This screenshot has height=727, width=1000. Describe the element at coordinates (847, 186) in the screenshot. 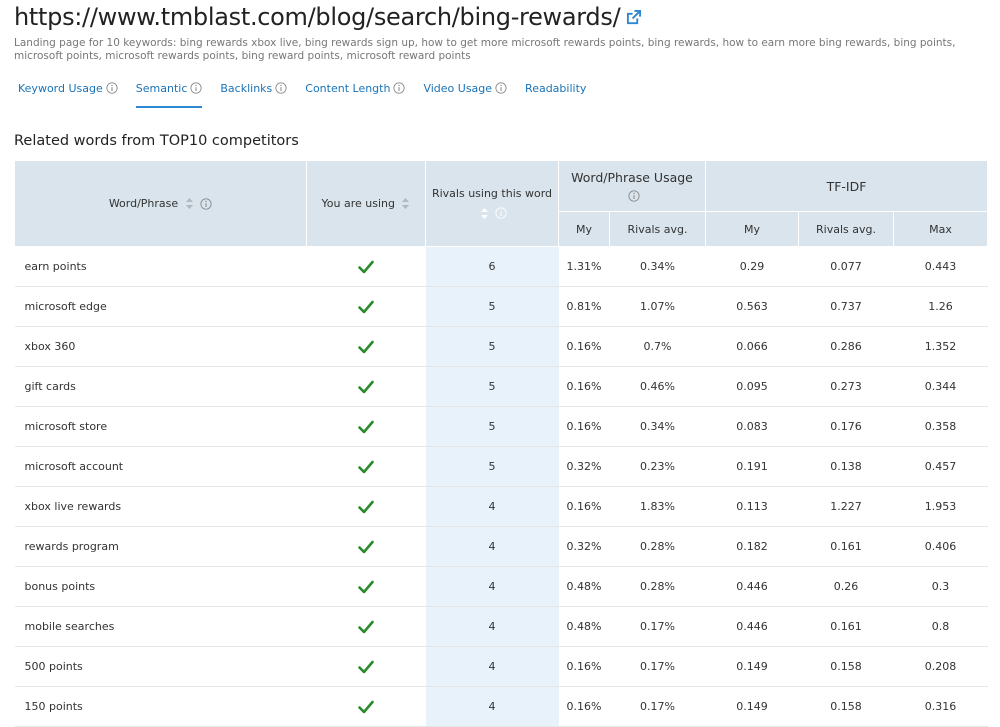

I see `header-tf-idf: TF-IDF` at that location.